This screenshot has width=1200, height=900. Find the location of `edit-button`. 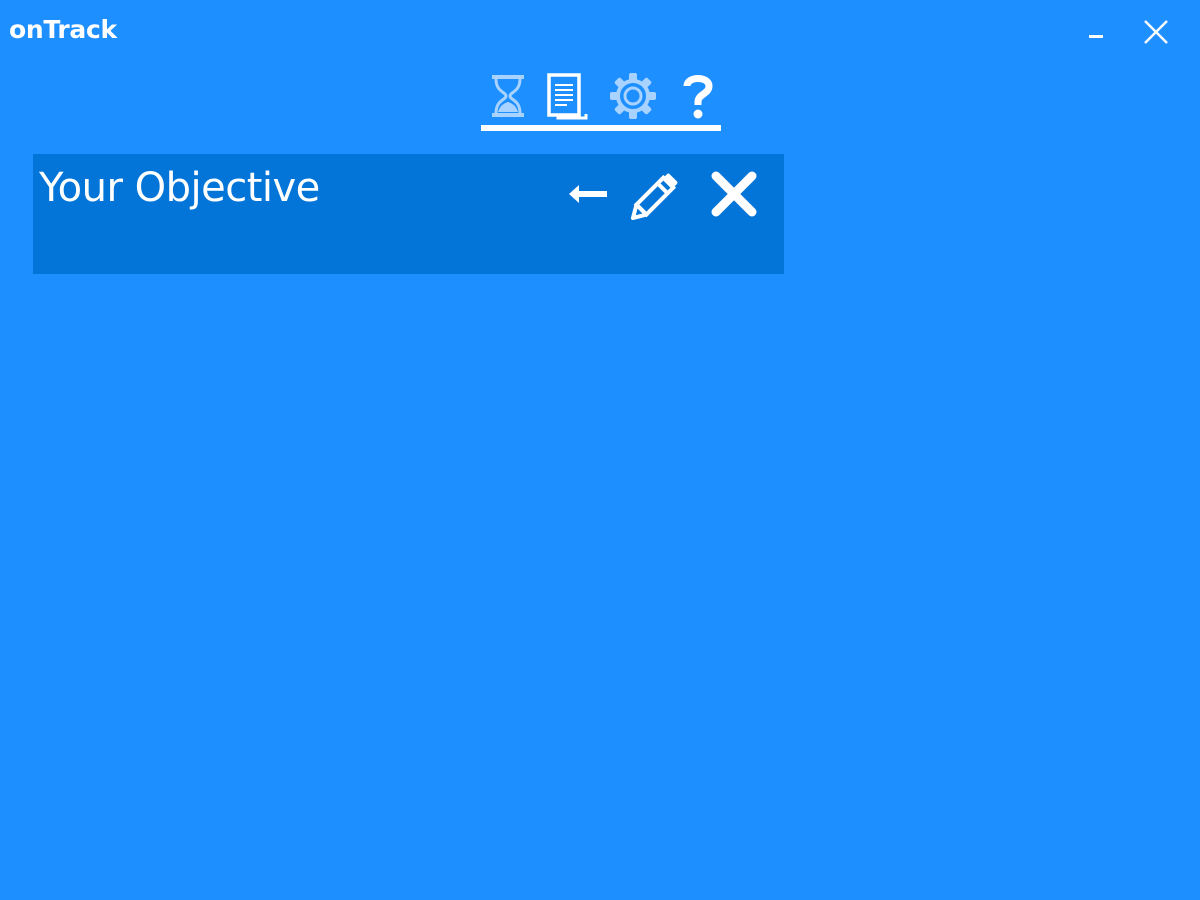

edit-button is located at coordinates (657, 194).